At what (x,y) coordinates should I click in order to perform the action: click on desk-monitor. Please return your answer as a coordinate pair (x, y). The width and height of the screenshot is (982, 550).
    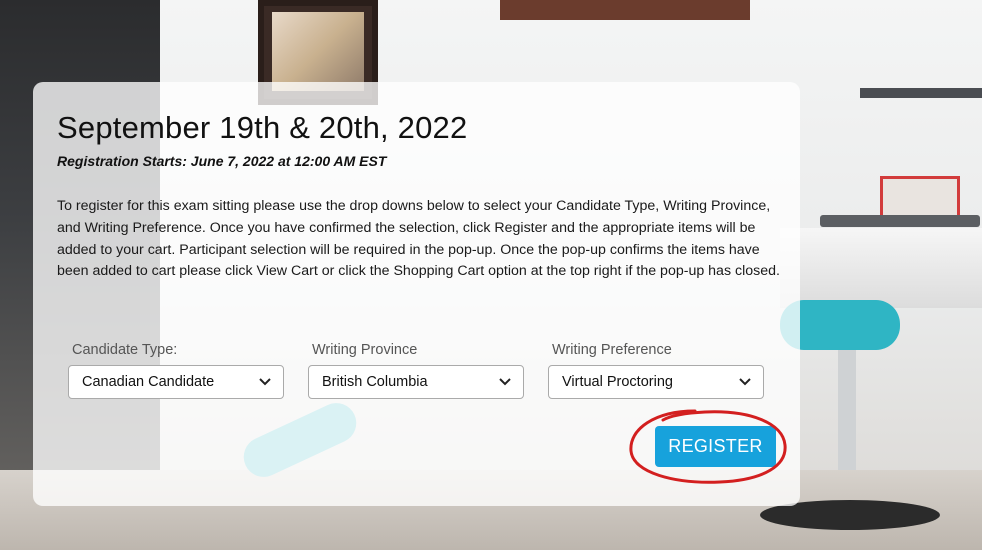
    Looking at the image, I should click on (920, 197).